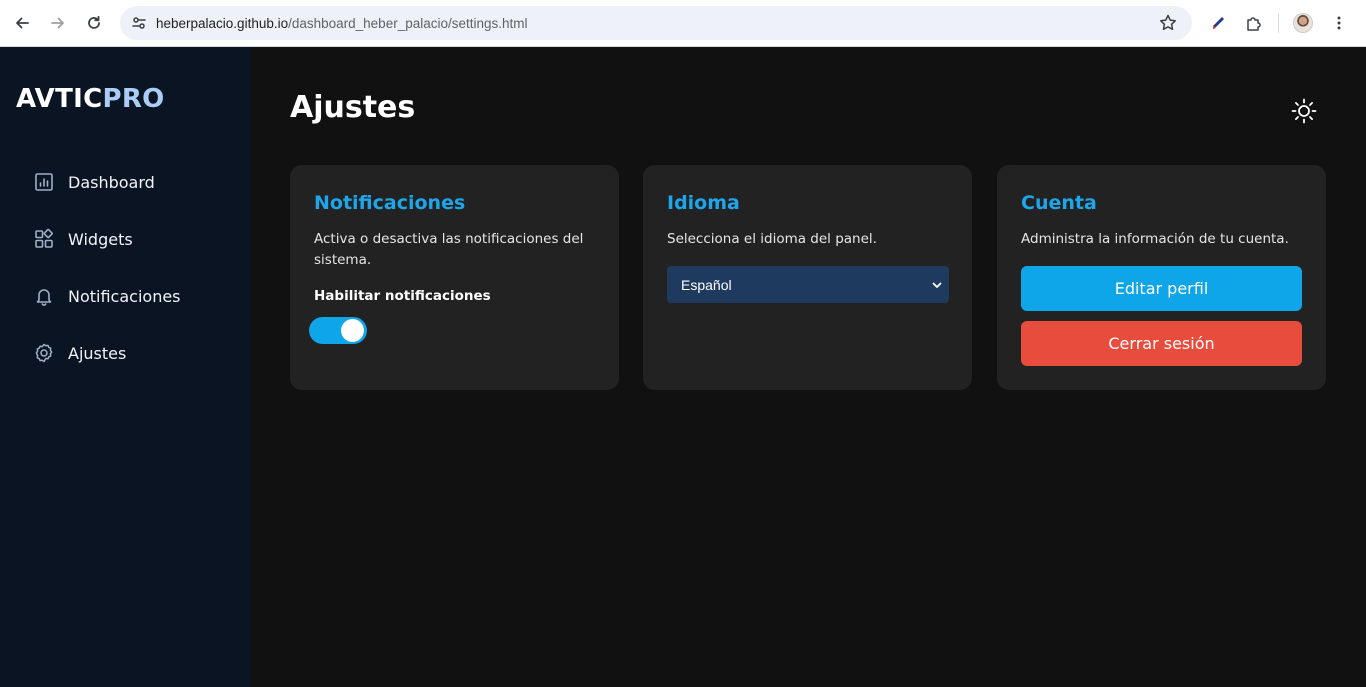 Image resolution: width=1366 pixels, height=687 pixels. Describe the element at coordinates (97, 353) in the screenshot. I see `sidebar-item-label: Ajustes` at that location.